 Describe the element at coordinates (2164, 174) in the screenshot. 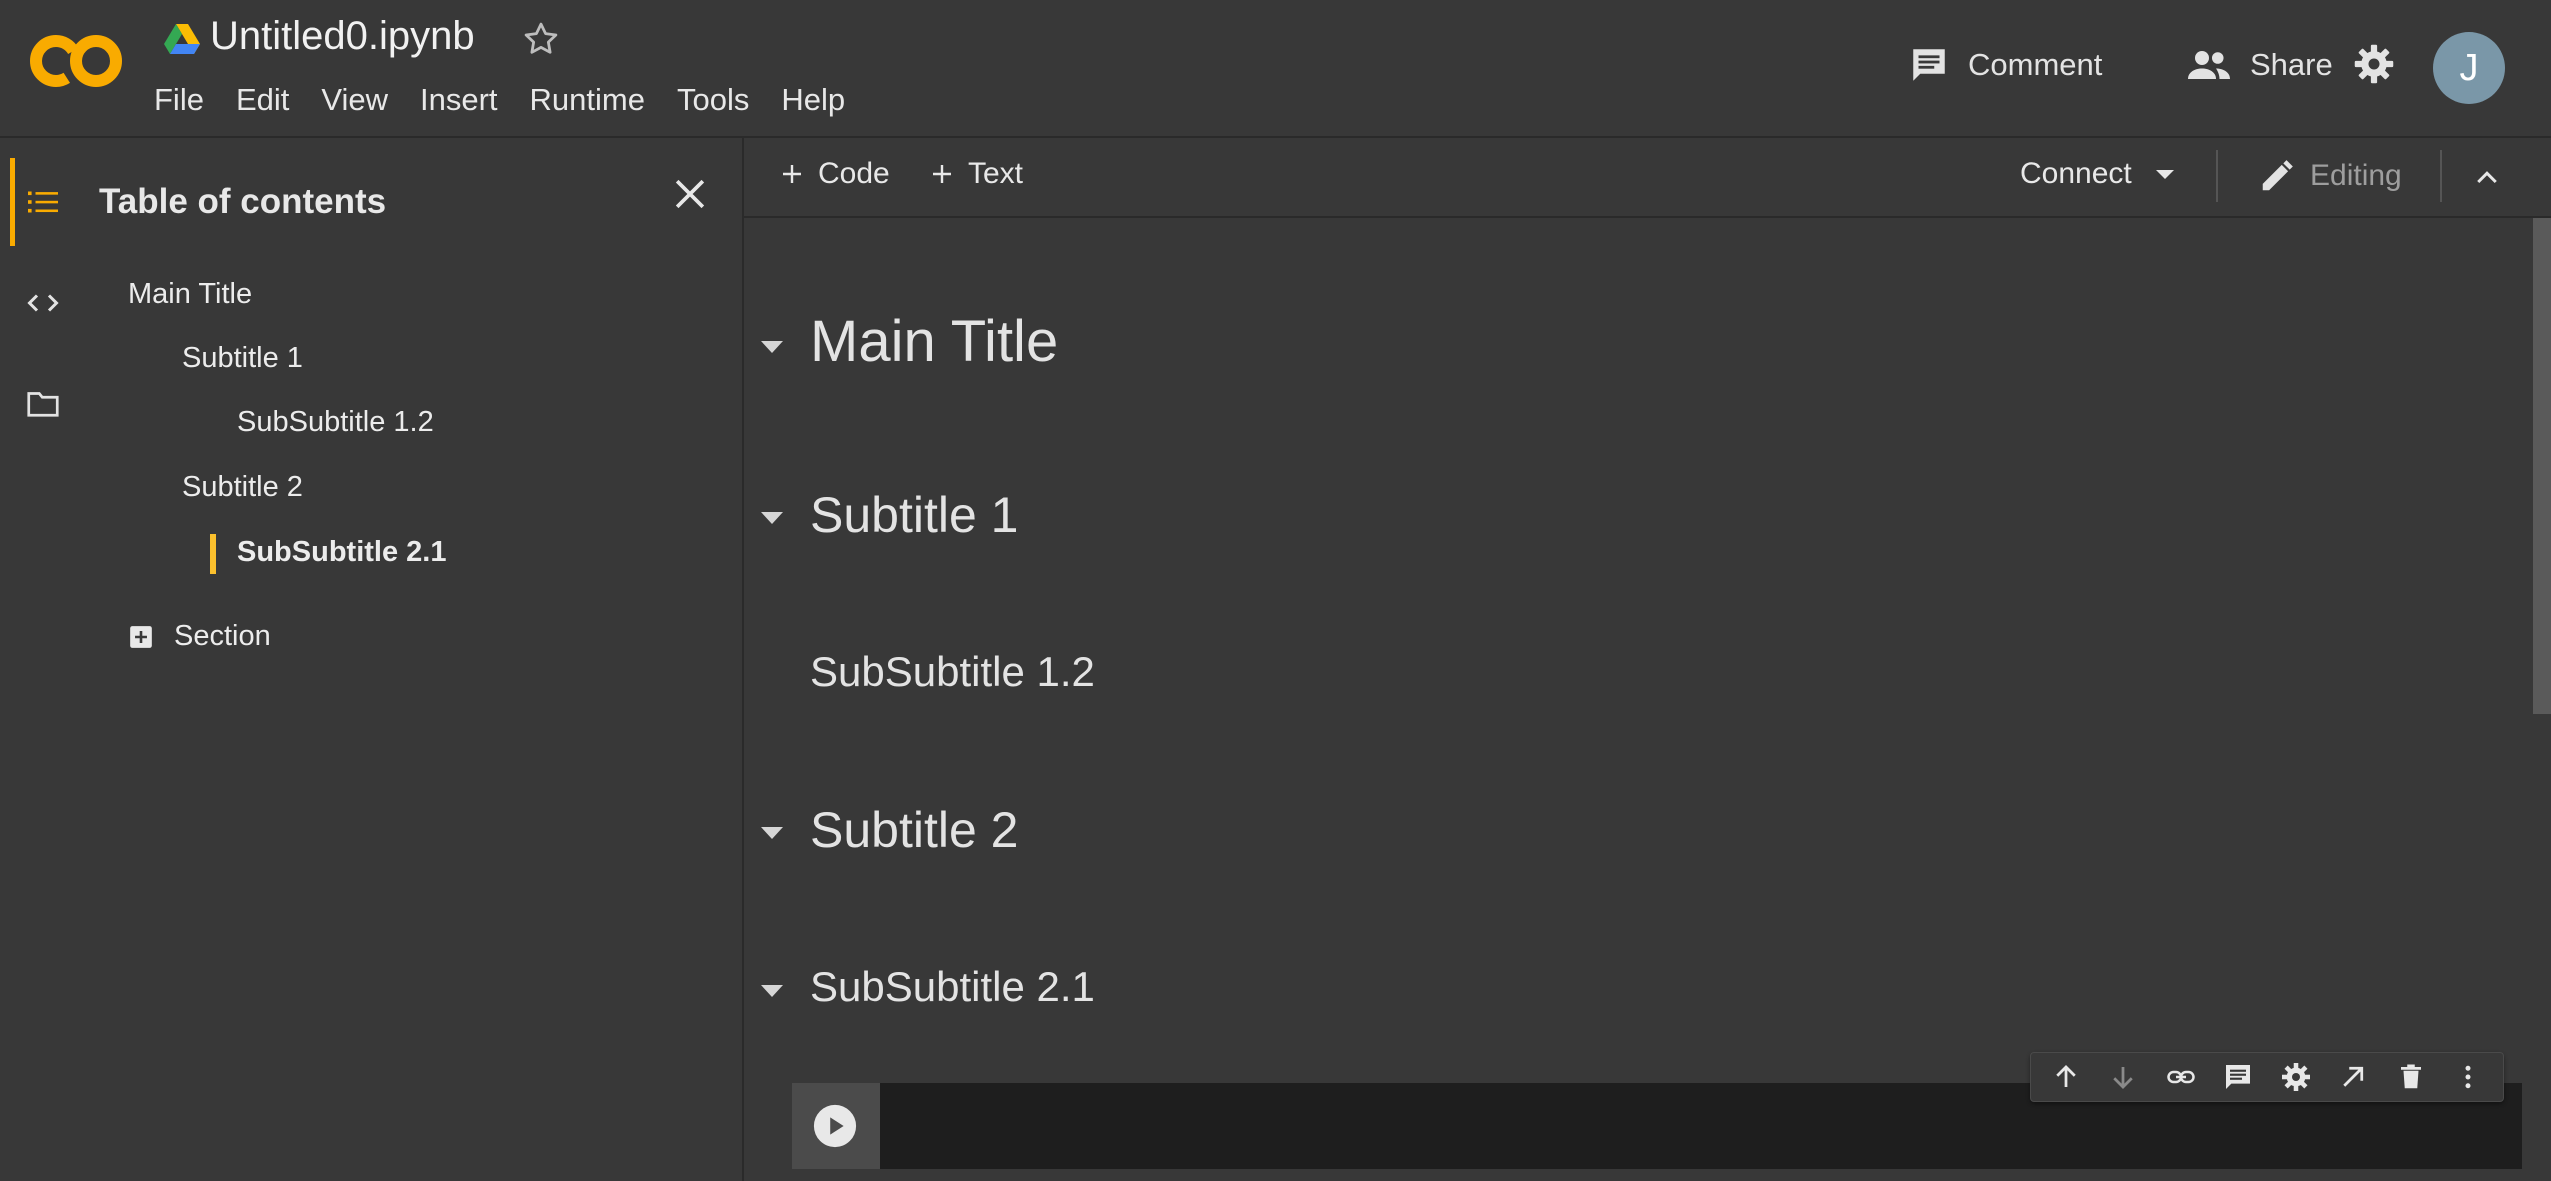

I see `caret-down-icon` at that location.